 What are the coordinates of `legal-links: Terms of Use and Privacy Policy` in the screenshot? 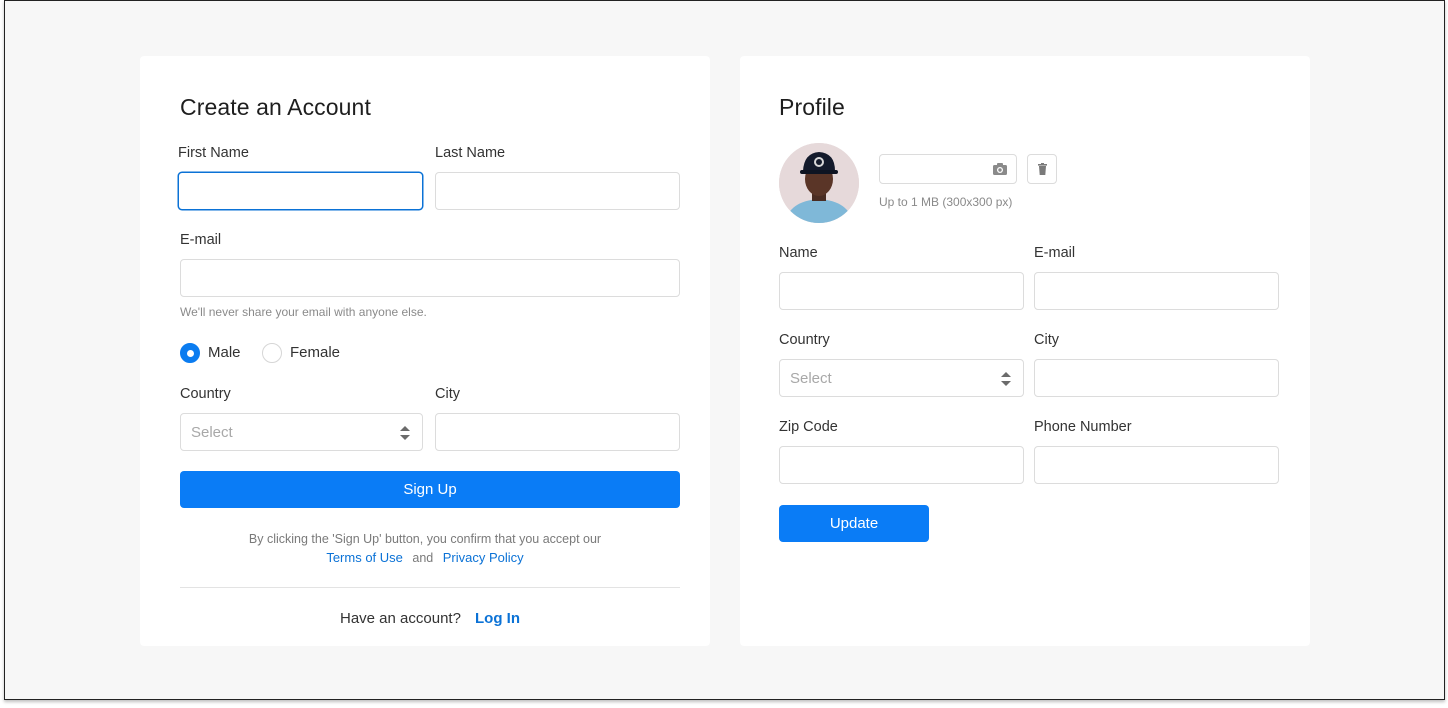 It's located at (425, 557).